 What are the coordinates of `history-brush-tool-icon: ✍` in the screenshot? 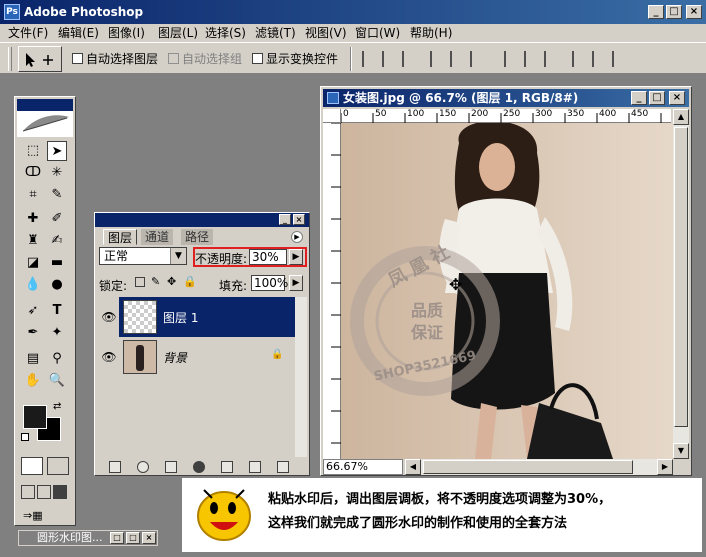 It's located at (57, 241).